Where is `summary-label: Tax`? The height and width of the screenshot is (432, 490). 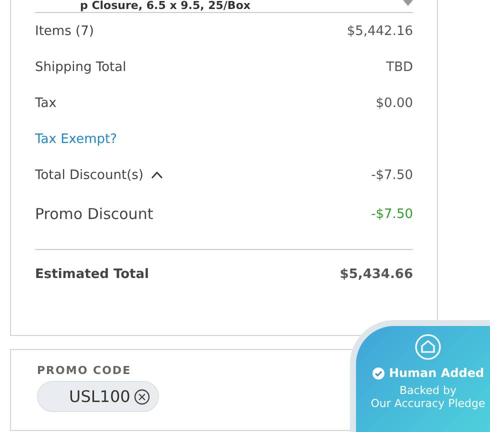
summary-label: Tax is located at coordinates (45, 103).